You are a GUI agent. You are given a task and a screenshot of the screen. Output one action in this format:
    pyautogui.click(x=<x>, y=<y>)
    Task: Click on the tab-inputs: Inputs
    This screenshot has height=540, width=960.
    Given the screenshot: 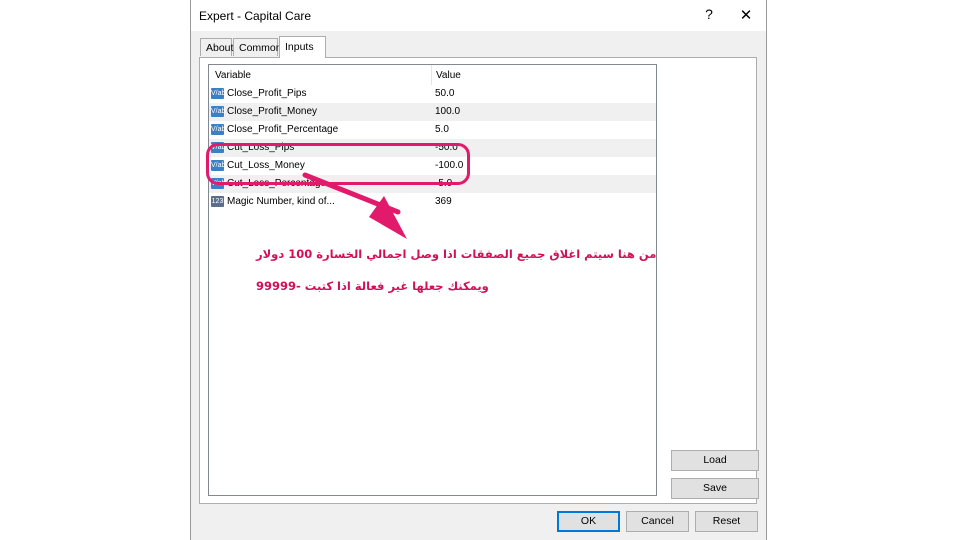 What is the action you would take?
    pyautogui.click(x=302, y=47)
    